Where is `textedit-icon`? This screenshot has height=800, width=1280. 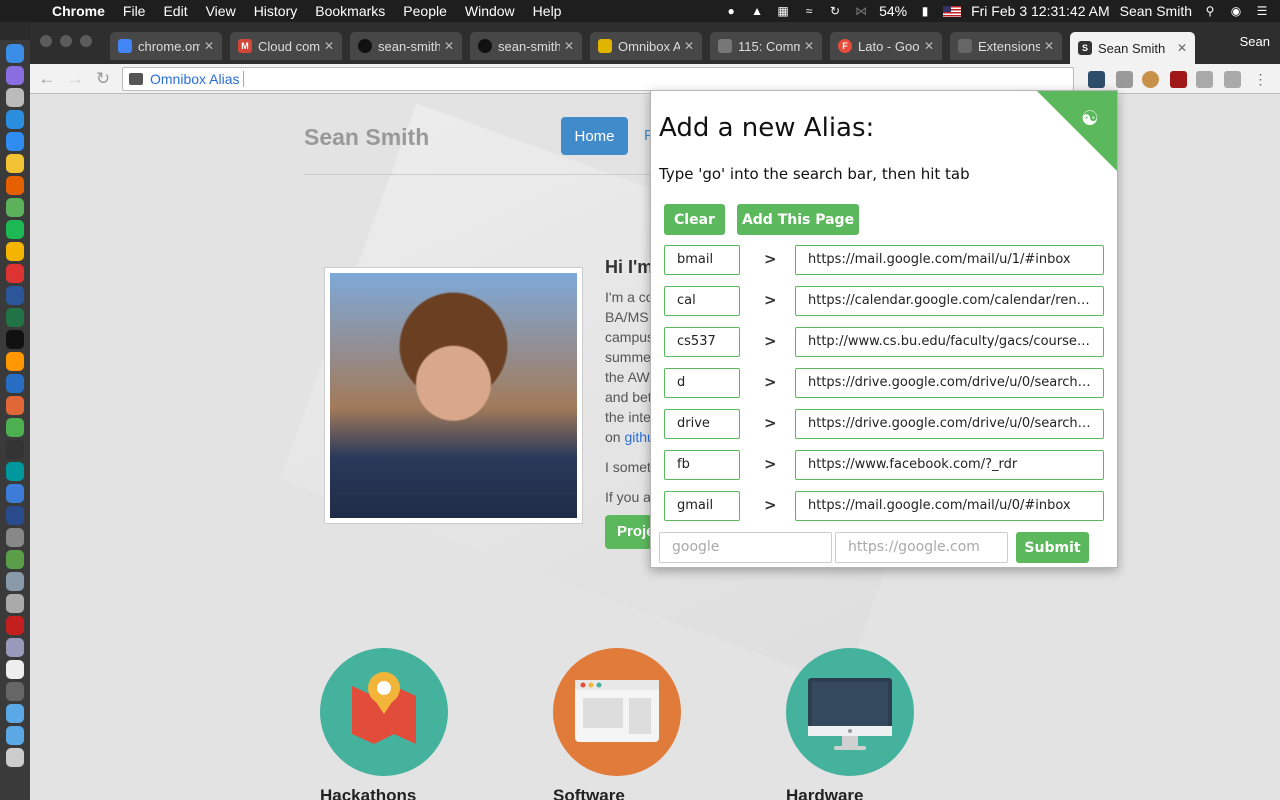
textedit-icon is located at coordinates (15, 669).